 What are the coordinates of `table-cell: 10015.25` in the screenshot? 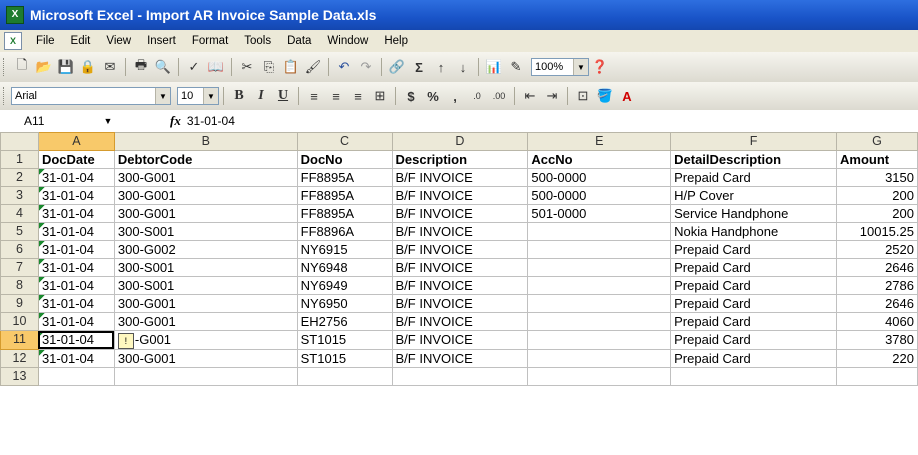 It's located at (877, 231).